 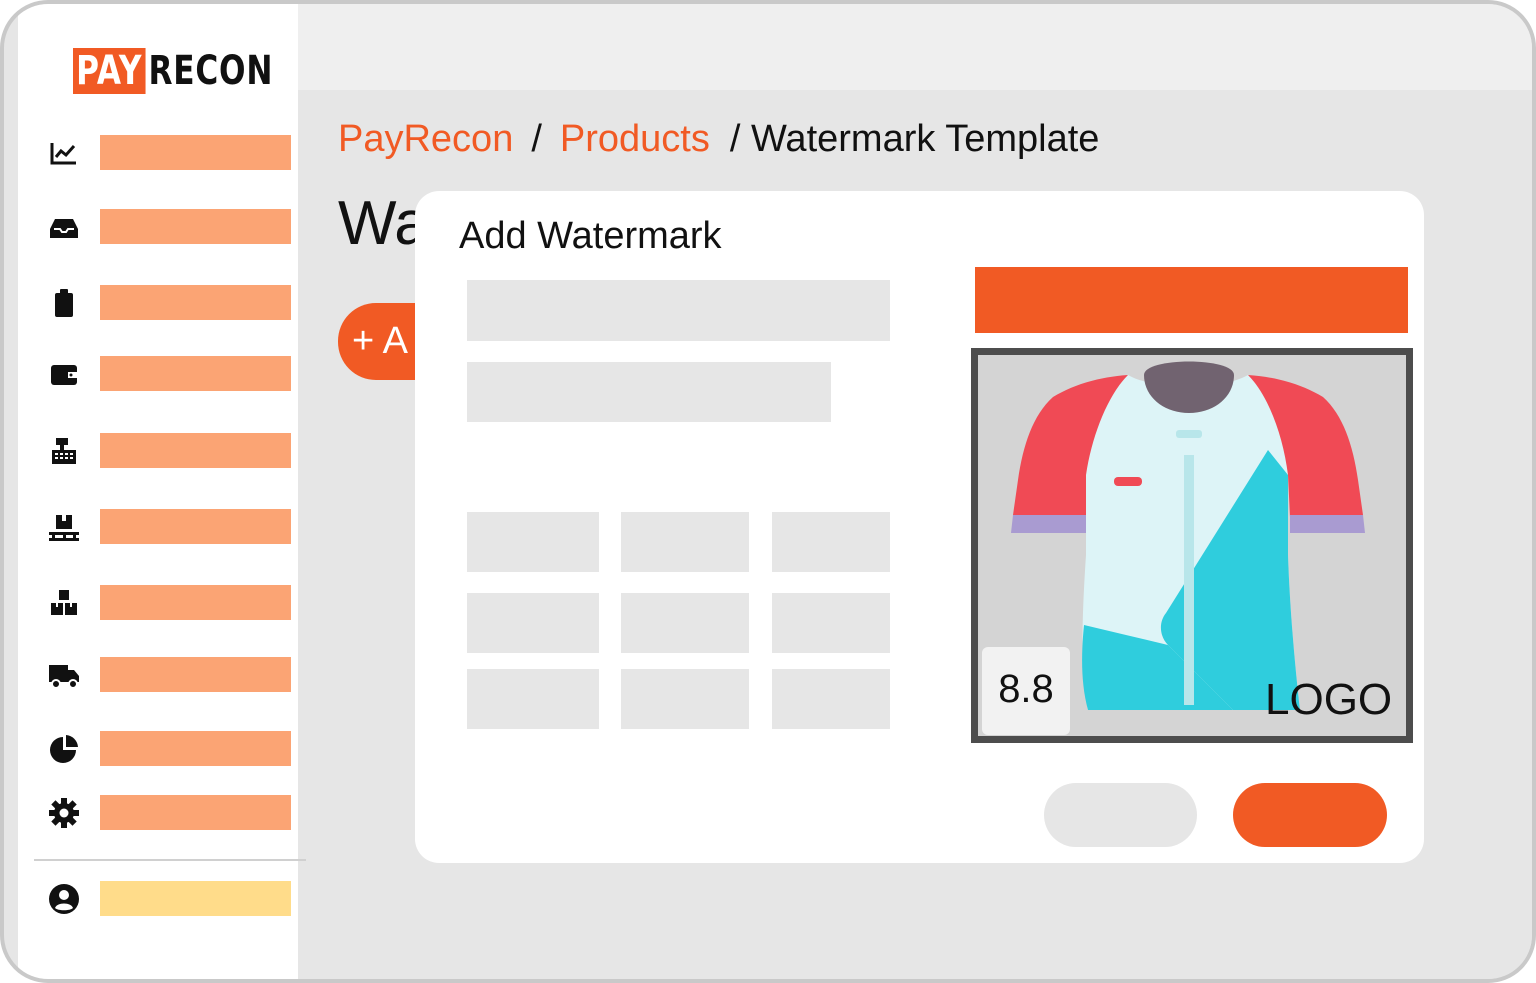 I want to click on cancel-button, so click(x=1120, y=815).